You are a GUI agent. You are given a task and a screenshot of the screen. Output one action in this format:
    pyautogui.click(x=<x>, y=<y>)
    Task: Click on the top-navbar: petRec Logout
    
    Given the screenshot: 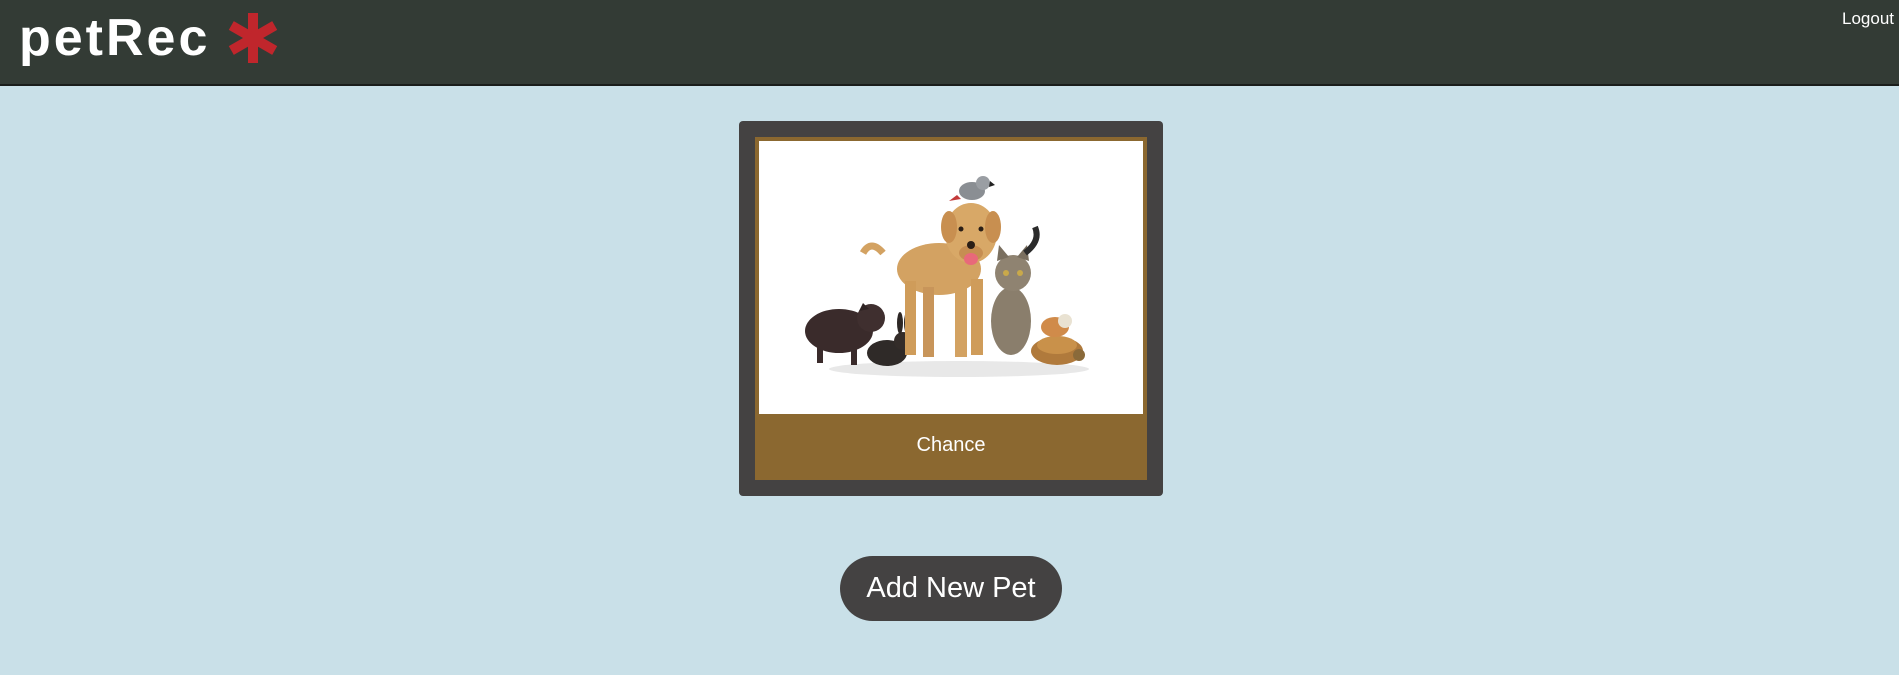 What is the action you would take?
    pyautogui.click(x=949, y=43)
    